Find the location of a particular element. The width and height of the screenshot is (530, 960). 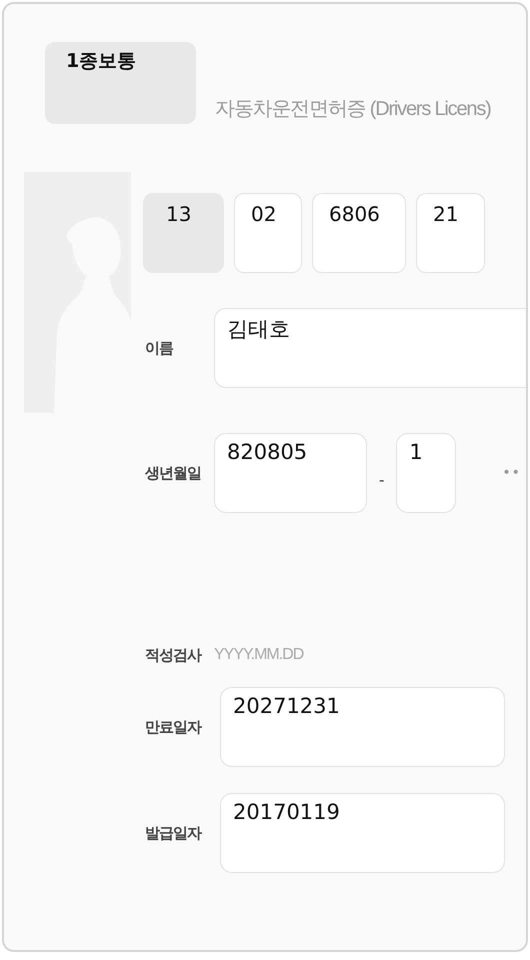

field-label: 발급일자 is located at coordinates (173, 833).